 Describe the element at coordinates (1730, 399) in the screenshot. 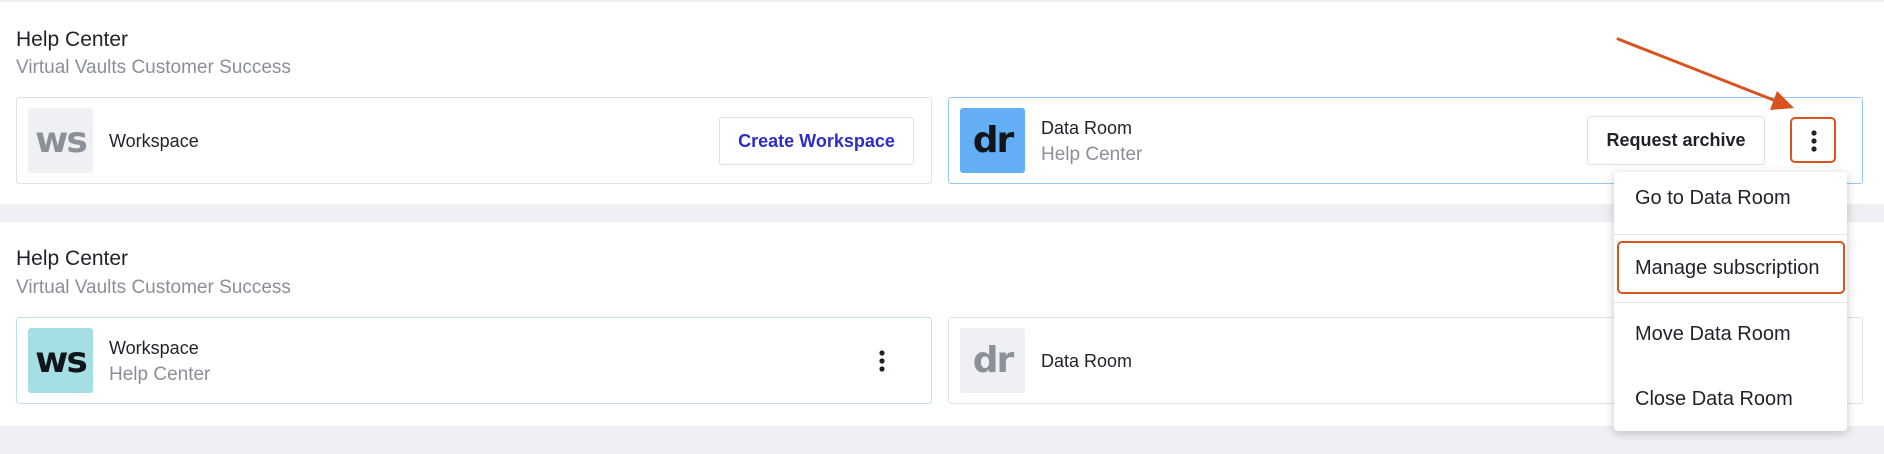

I see `menu-item-close-data-room: Close Data Room` at that location.